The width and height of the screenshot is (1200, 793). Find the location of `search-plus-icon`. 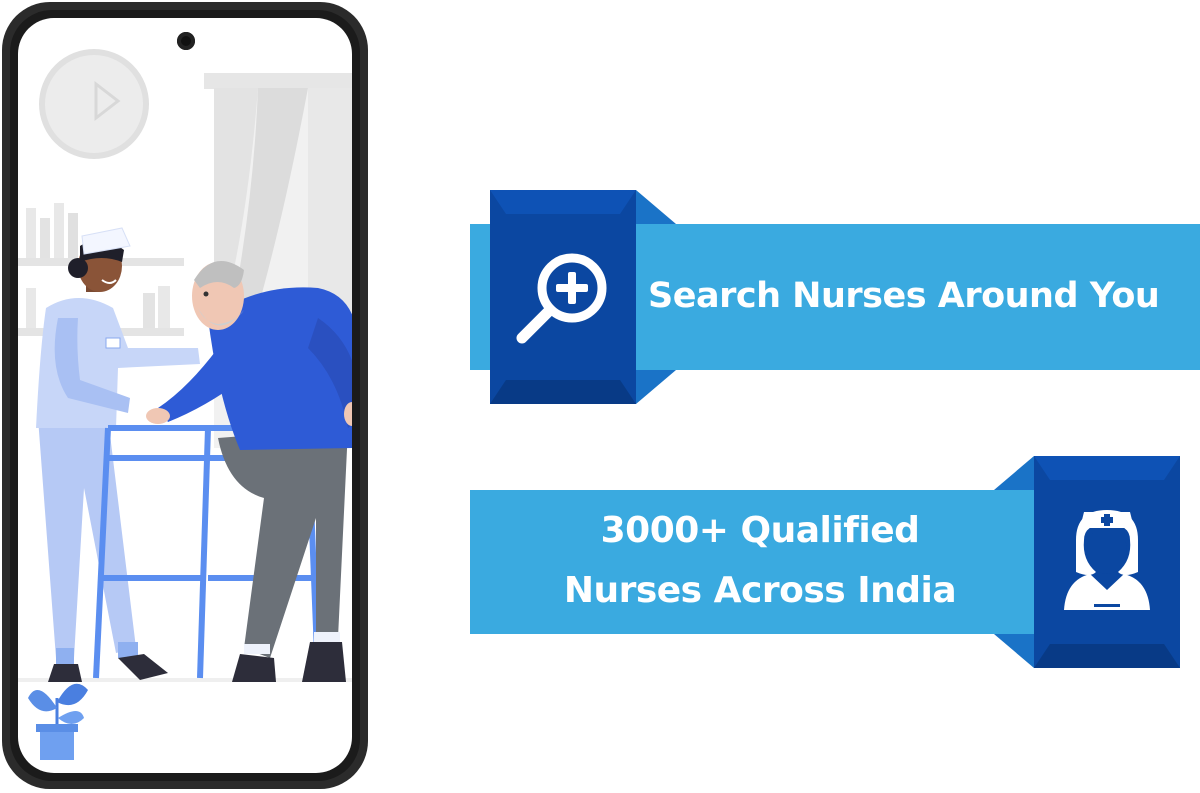

search-plus-icon is located at coordinates (561, 298).